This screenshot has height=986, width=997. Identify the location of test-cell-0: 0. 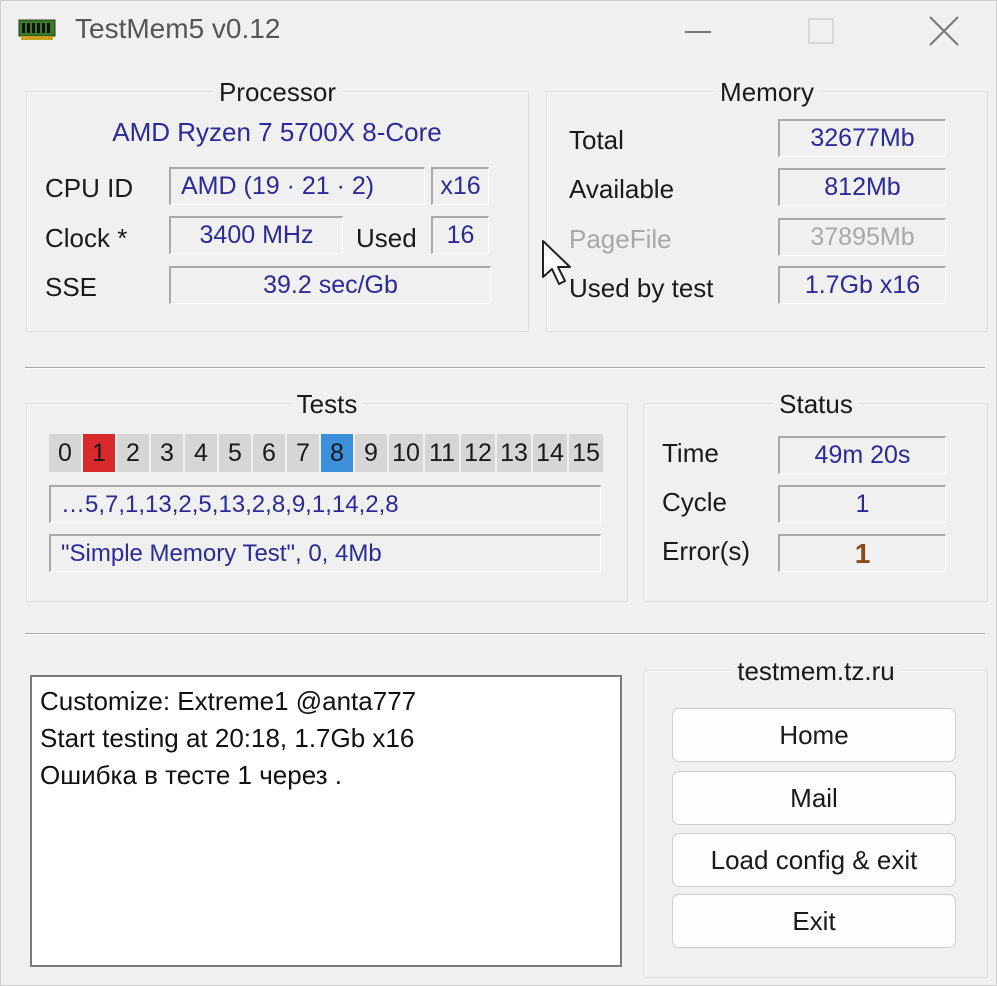
(65, 453).